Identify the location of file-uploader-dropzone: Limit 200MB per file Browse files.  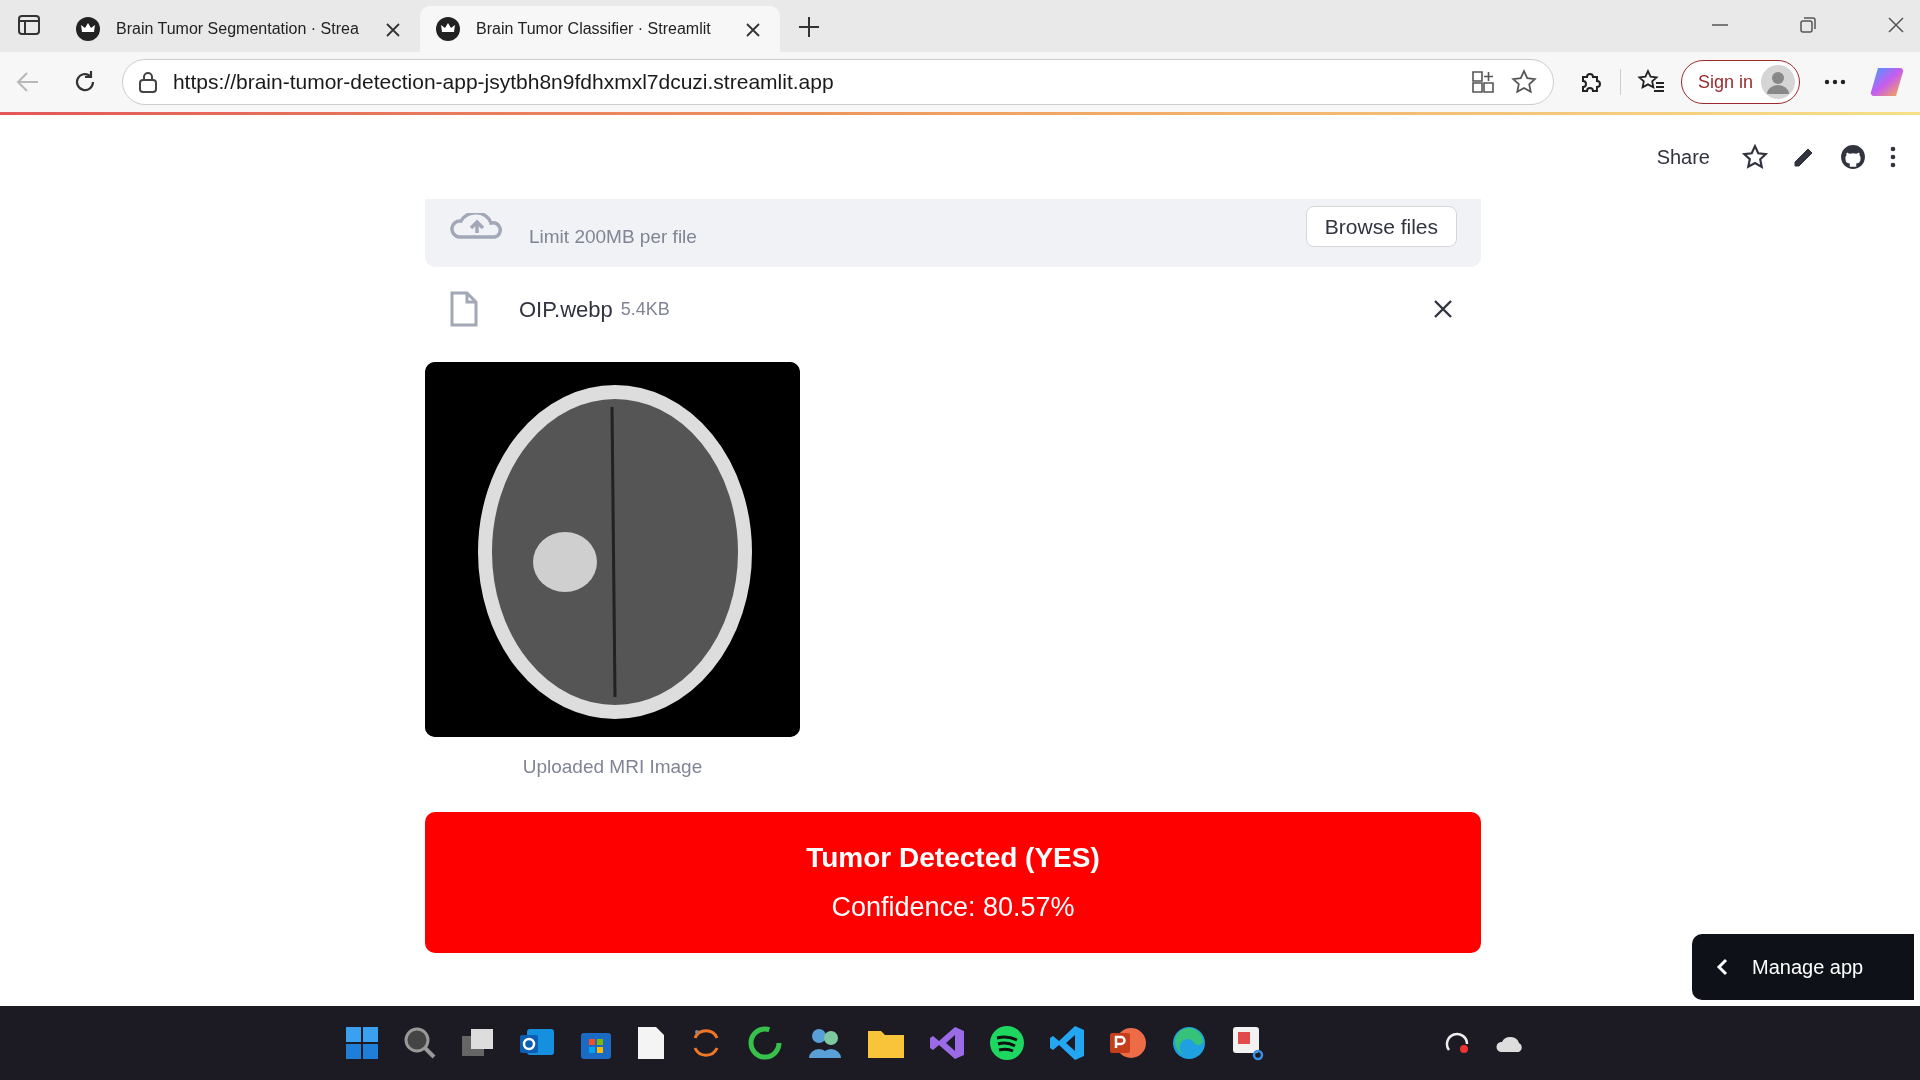
(953, 233).